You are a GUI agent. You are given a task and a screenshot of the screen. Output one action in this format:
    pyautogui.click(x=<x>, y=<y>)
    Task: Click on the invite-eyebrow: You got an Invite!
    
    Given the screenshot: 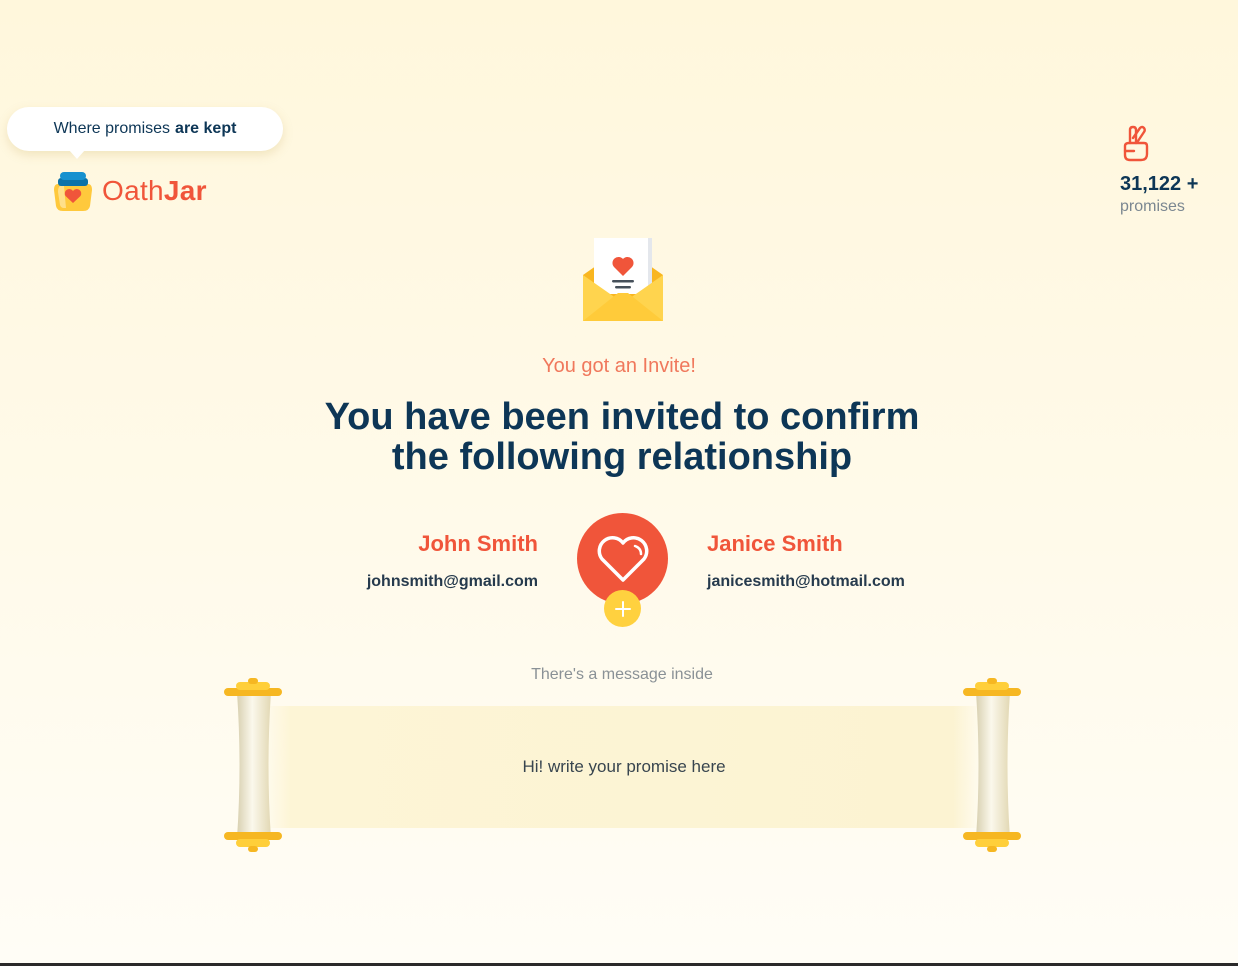 What is the action you would take?
    pyautogui.click(x=619, y=366)
    